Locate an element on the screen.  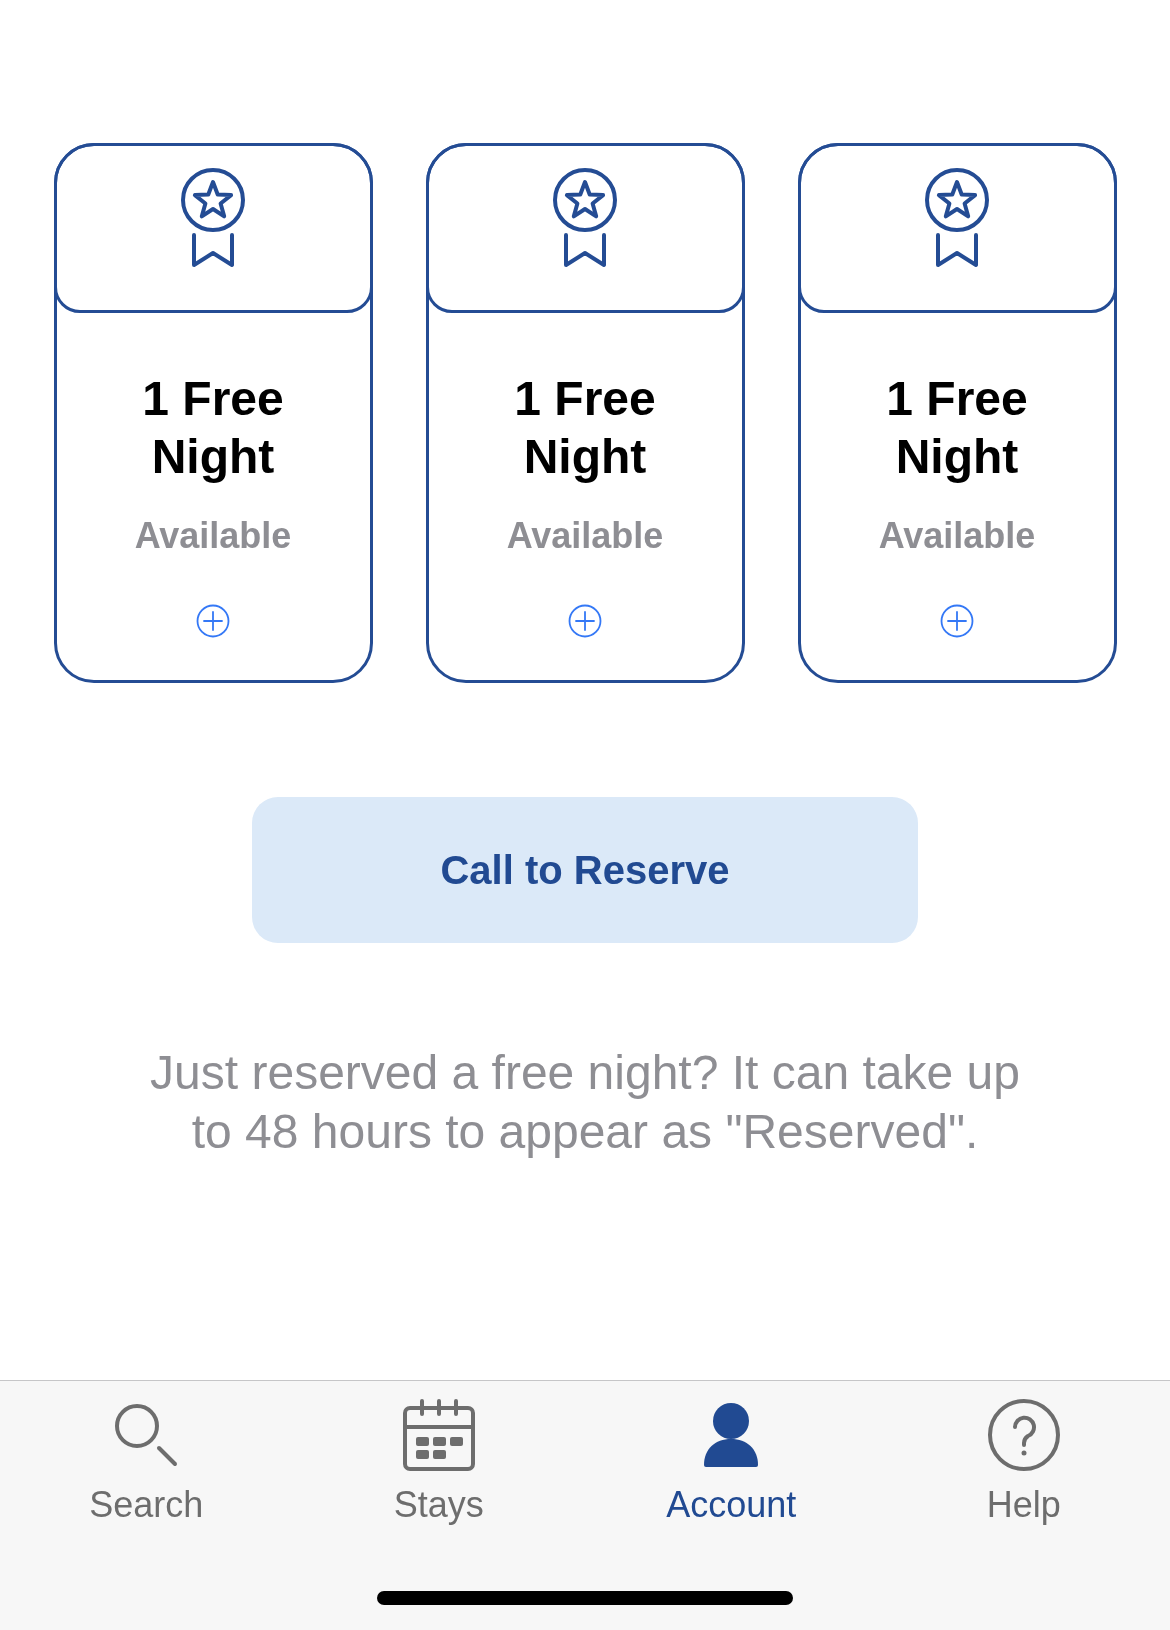
tab: Account is located at coordinates (731, 1462).